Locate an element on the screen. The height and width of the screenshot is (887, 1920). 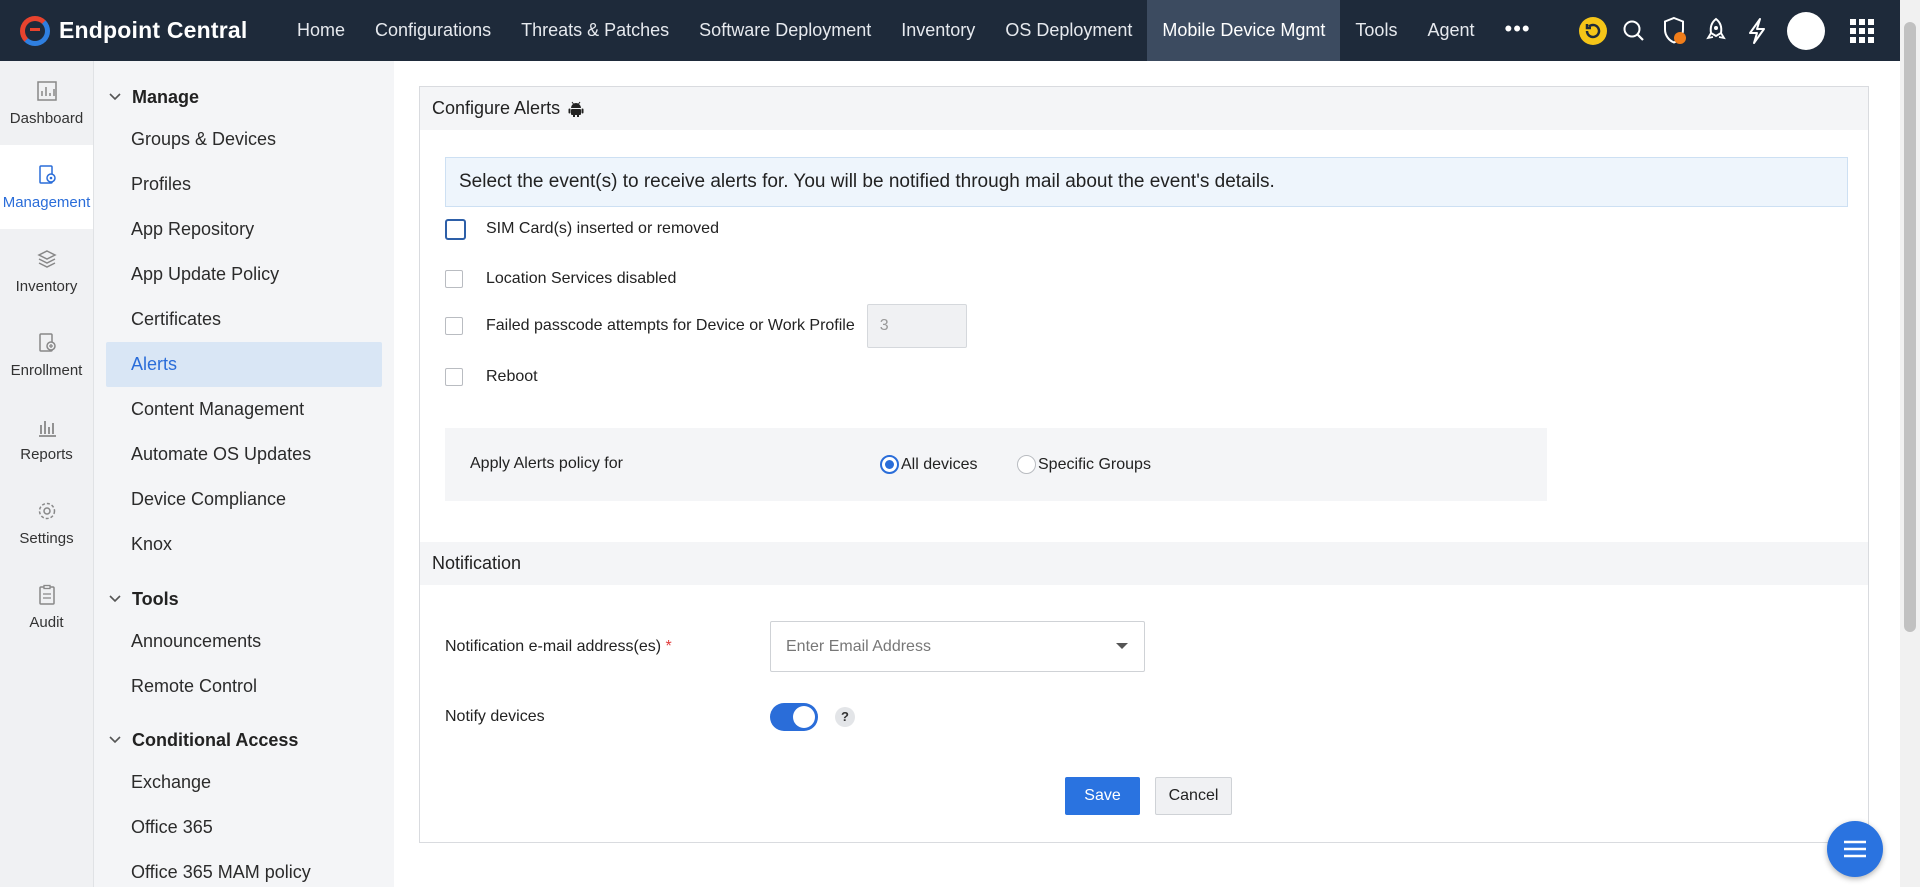
failed-passcode-checkbox is located at coordinates (454, 326).